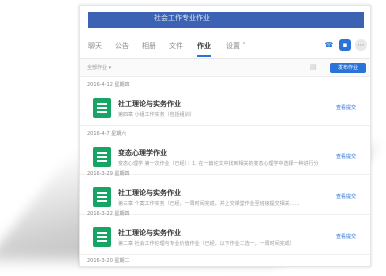  What do you see at coordinates (313, 67) in the screenshot?
I see `document-icon: ▤` at bounding box center [313, 67].